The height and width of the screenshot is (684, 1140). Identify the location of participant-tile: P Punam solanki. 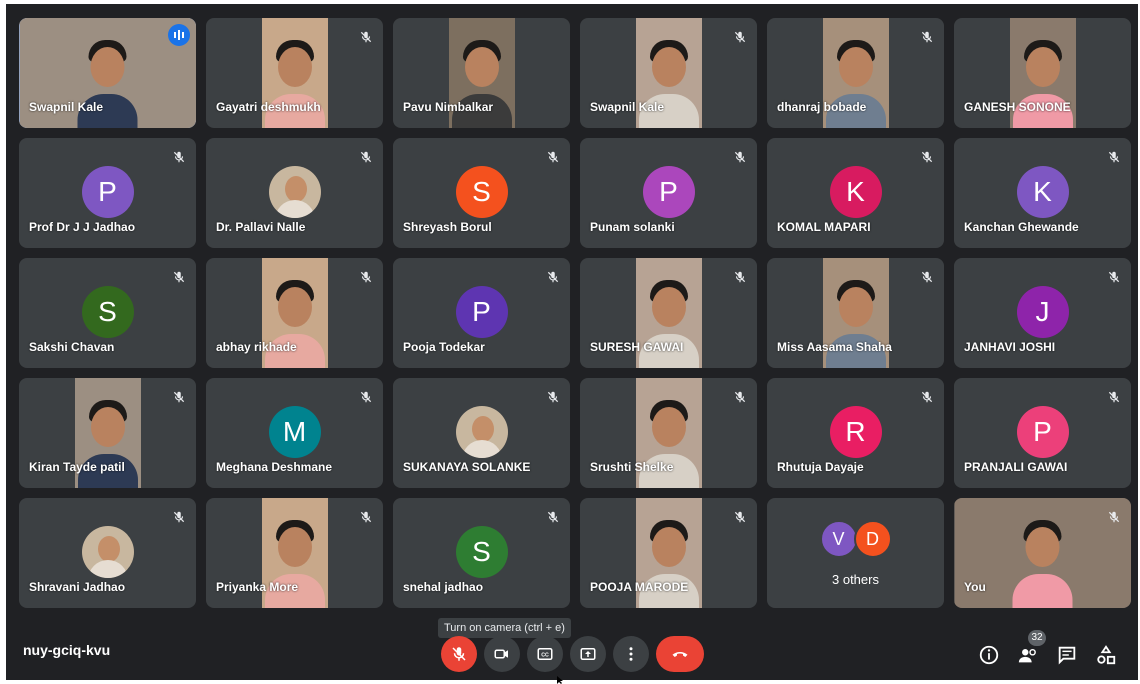
(668, 193).